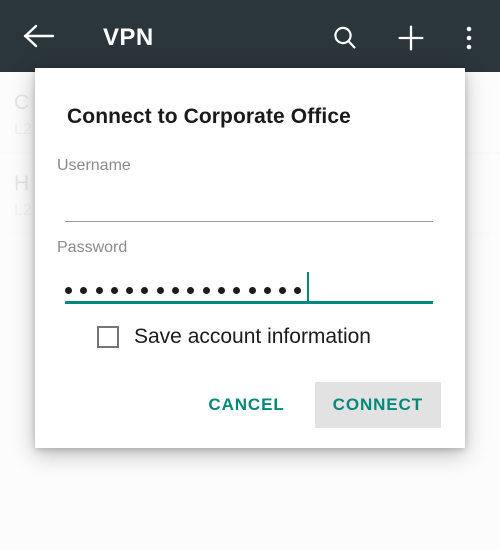 The width and height of the screenshot is (500, 550). Describe the element at coordinates (249, 221) in the screenshot. I see `username-underline` at that location.